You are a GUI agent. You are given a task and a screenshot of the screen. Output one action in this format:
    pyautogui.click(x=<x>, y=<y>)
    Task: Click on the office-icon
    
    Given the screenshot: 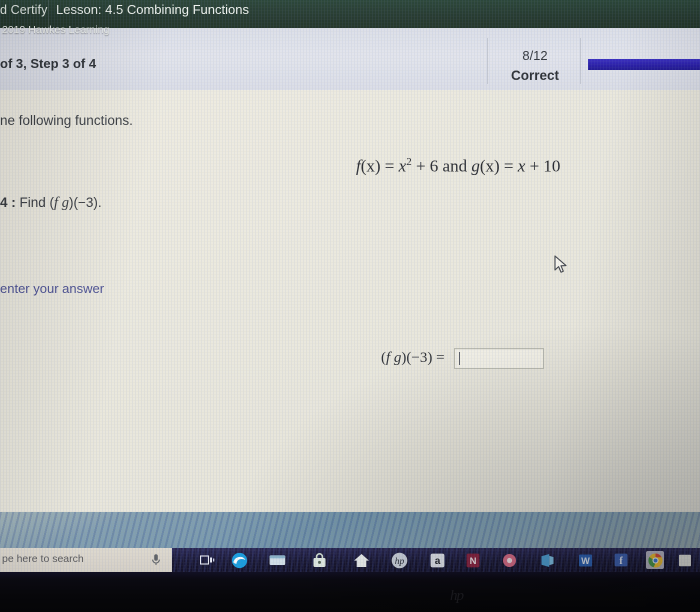 What is the action you would take?
    pyautogui.click(x=547, y=560)
    